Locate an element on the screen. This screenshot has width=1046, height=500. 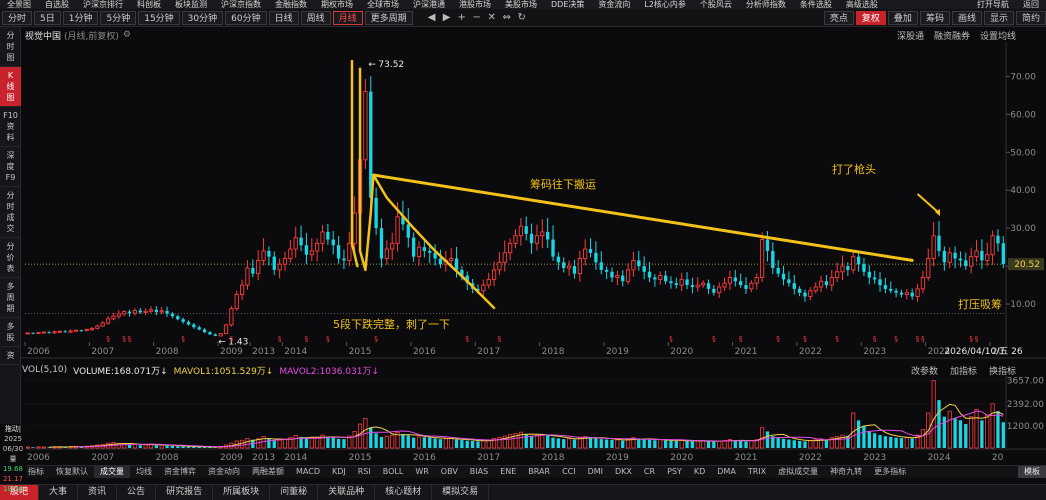
bottom-tab: 所属板块 is located at coordinates (242, 492).